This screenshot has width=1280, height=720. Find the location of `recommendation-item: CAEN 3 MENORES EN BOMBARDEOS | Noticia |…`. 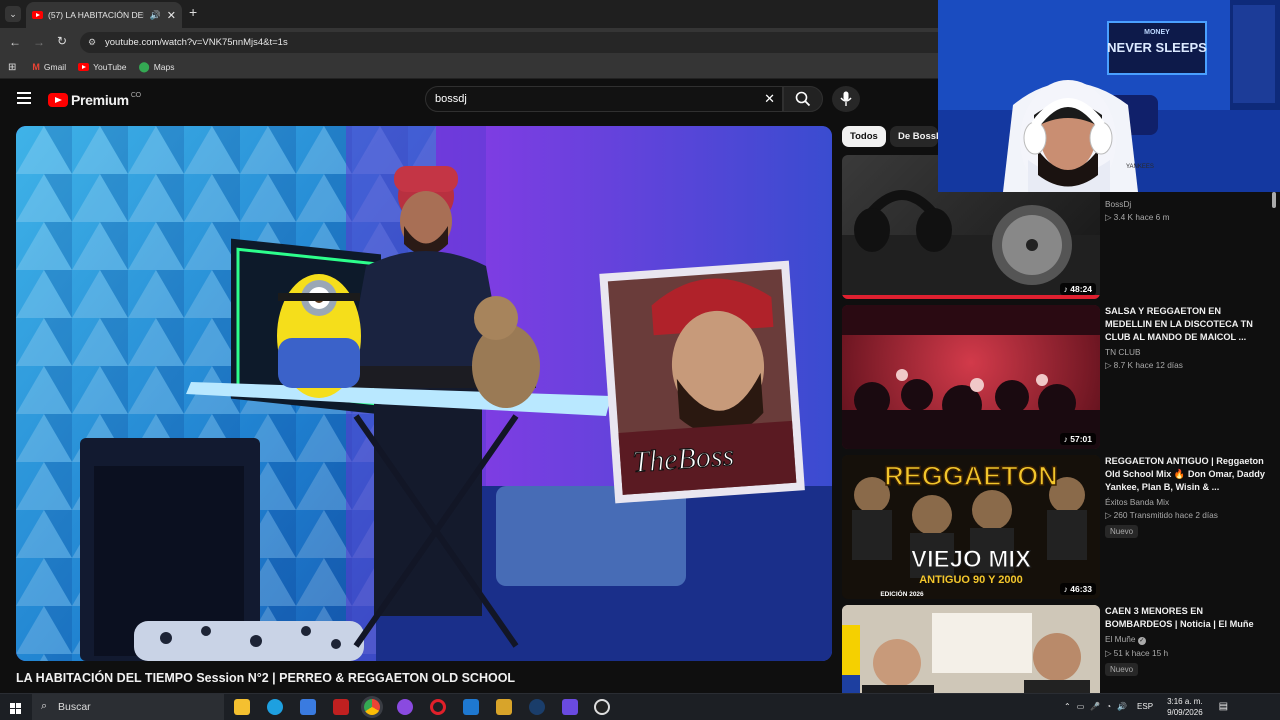

recommendation-item: CAEN 3 MENORES EN BOMBARDEOS | Noticia |… is located at coordinates (1057, 649).